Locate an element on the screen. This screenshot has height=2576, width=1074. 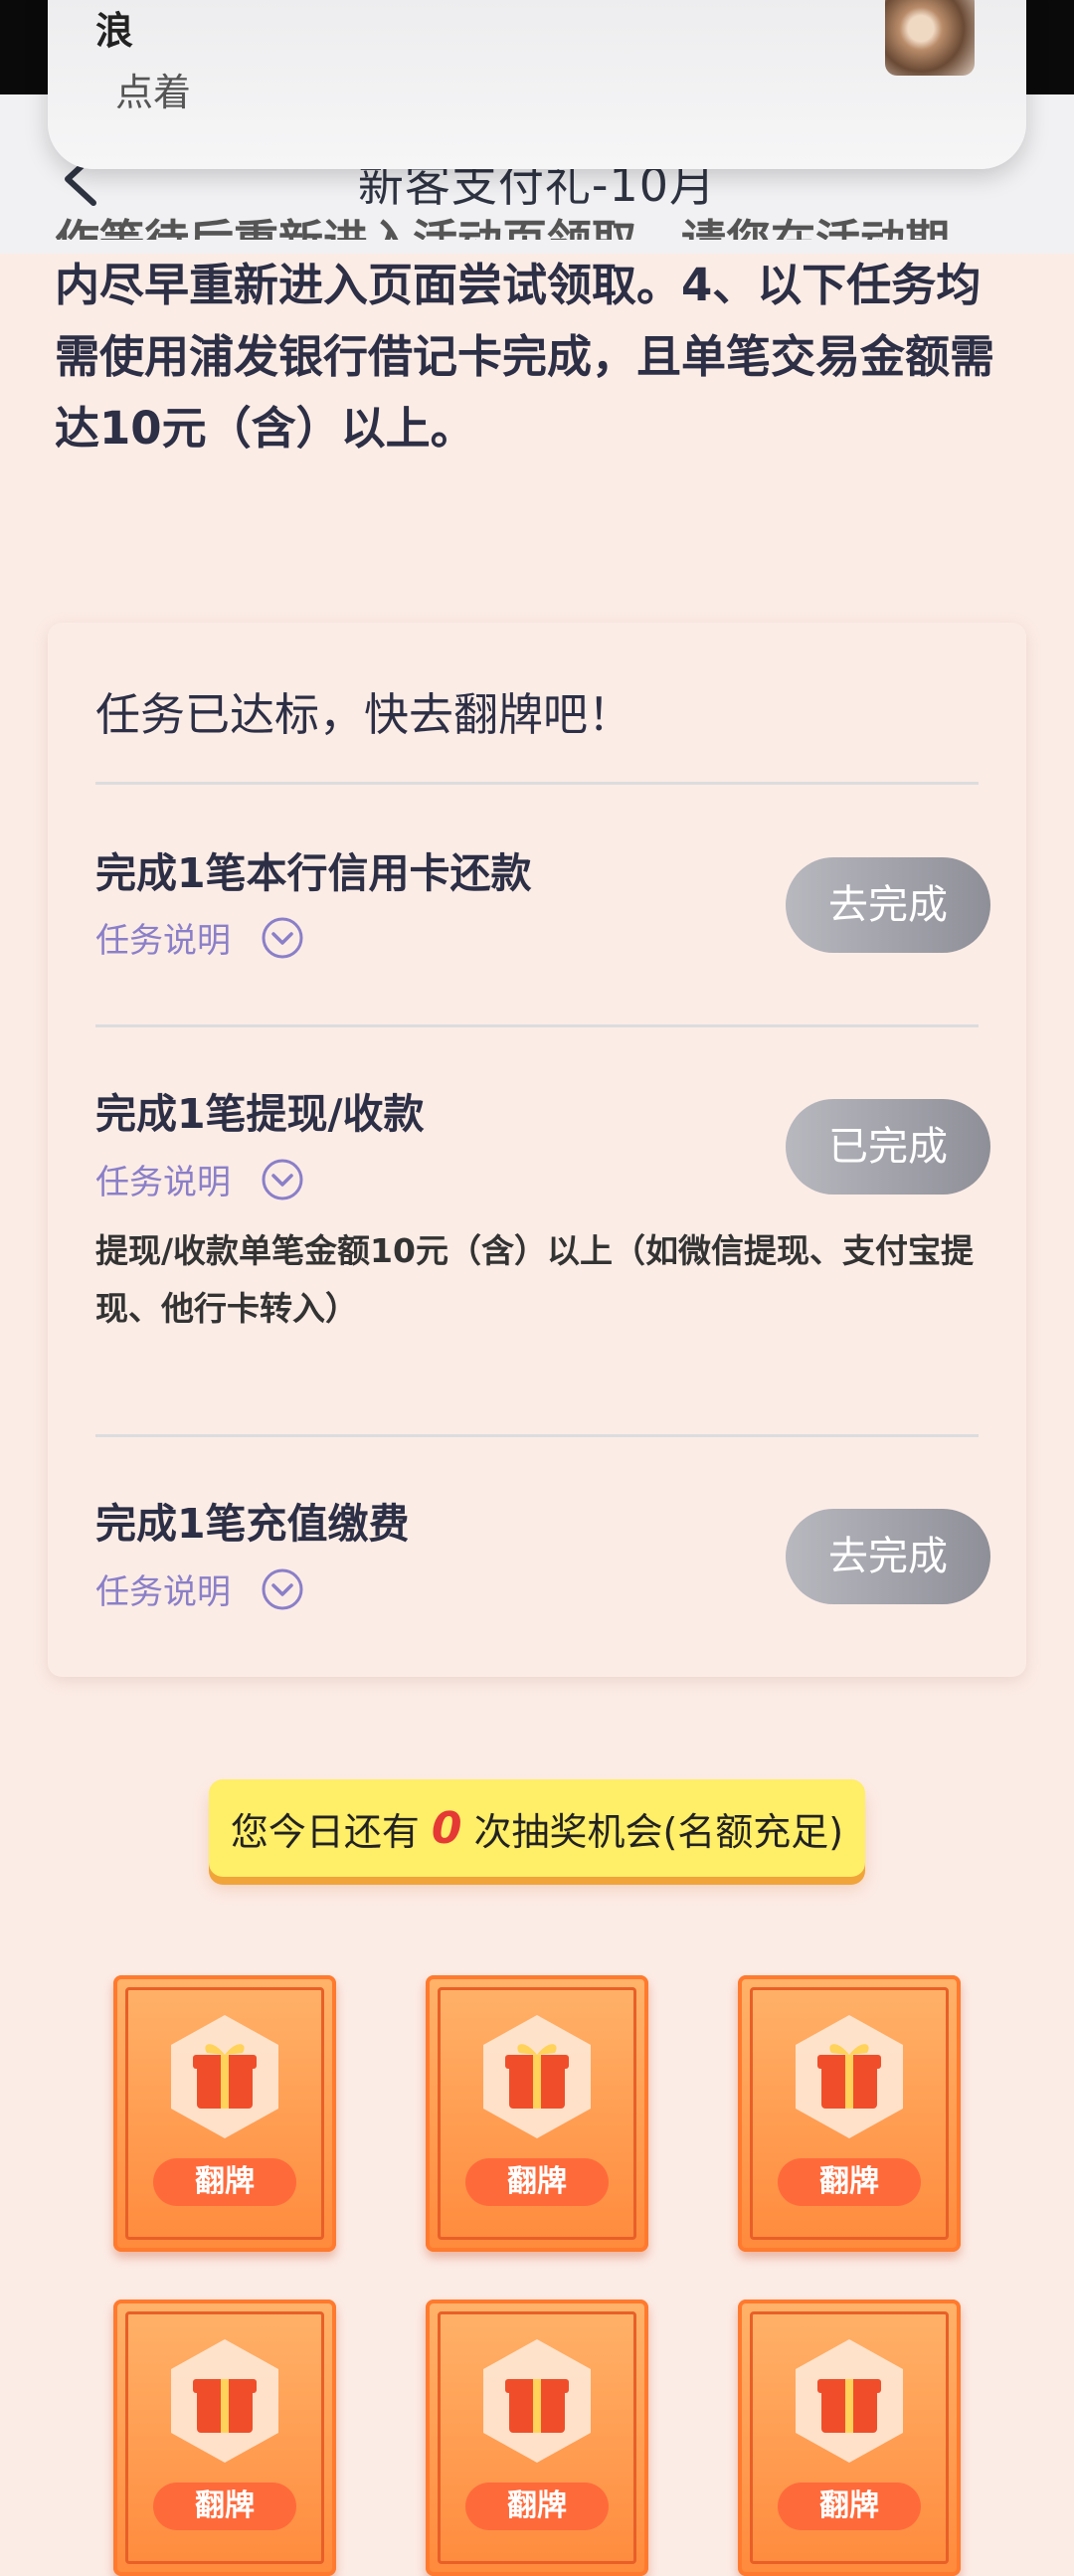
notification-thumbnail is located at coordinates (930, 38).